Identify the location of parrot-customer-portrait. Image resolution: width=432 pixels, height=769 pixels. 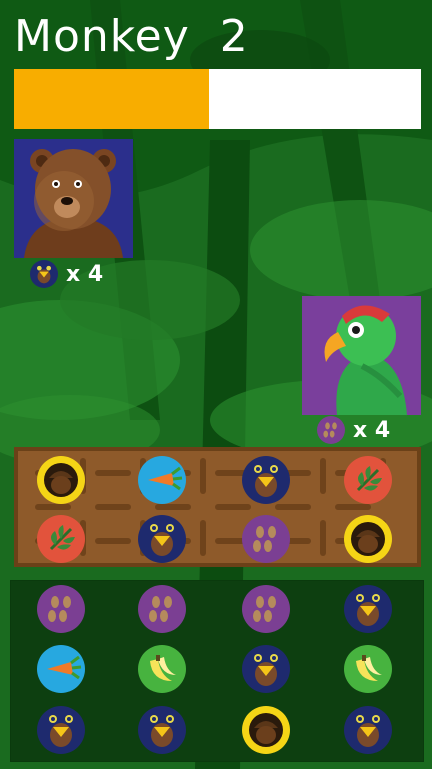
(361, 355).